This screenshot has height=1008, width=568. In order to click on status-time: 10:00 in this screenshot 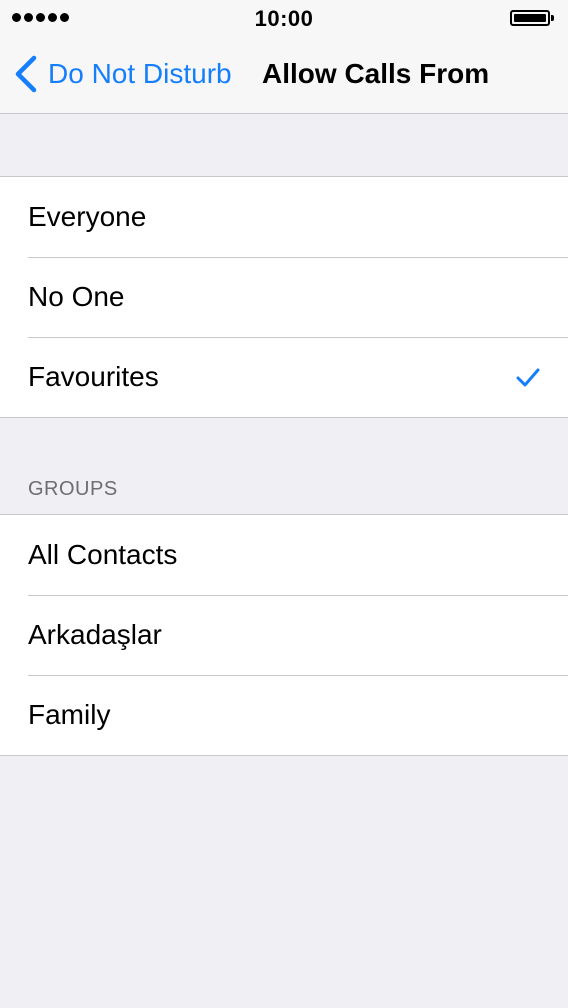, I will do `click(284, 18)`.